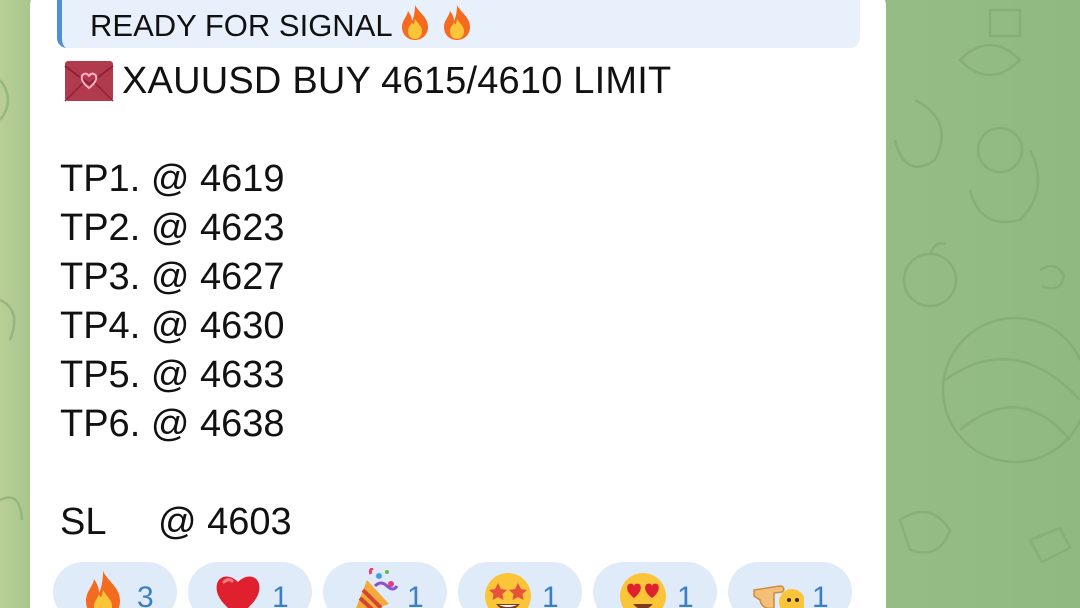 The width and height of the screenshot is (1080, 608). I want to click on reaction-pointing: 1, so click(790, 585).